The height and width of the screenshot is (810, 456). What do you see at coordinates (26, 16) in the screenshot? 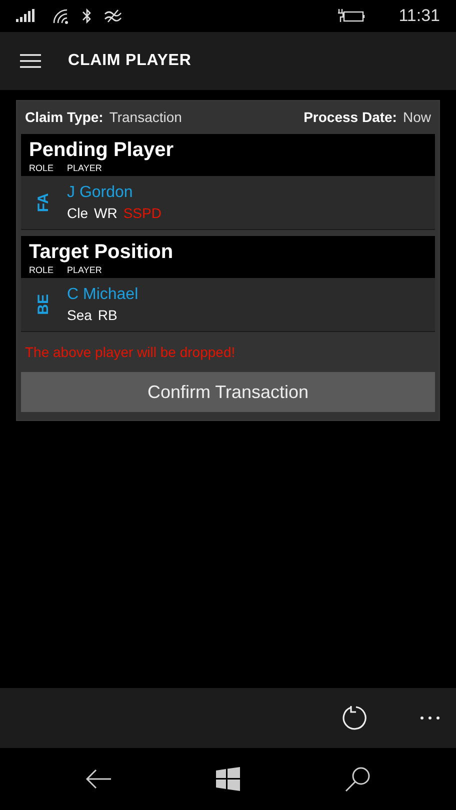
I see `signal-icon` at bounding box center [26, 16].